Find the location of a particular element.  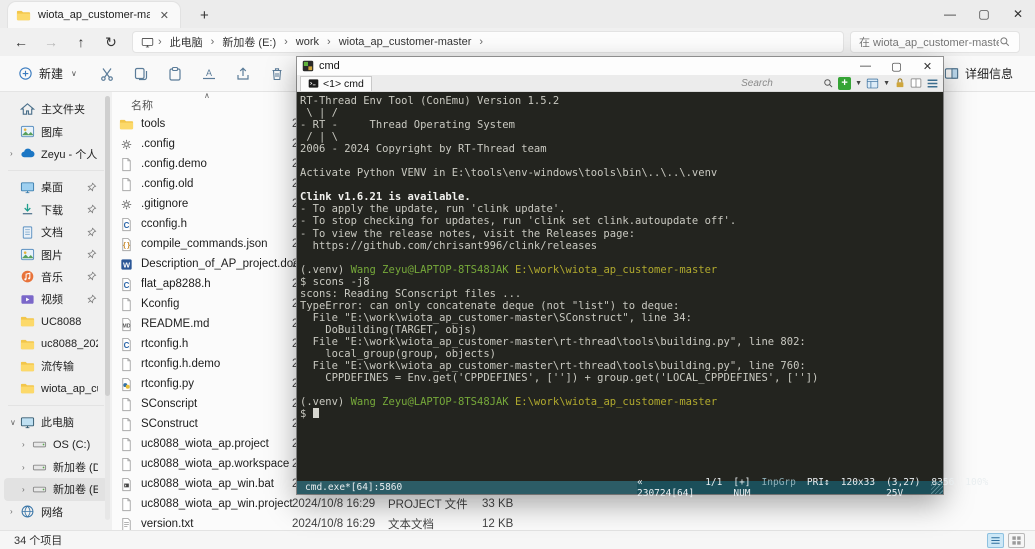

sidebar-item-流传输: 流传输 is located at coordinates (56, 366).